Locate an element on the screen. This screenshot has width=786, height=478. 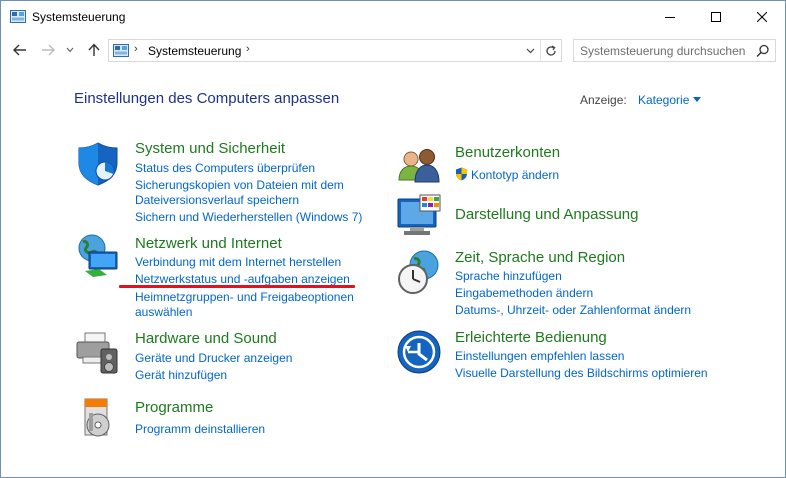
view-value: Kategorie is located at coordinates (664, 100).